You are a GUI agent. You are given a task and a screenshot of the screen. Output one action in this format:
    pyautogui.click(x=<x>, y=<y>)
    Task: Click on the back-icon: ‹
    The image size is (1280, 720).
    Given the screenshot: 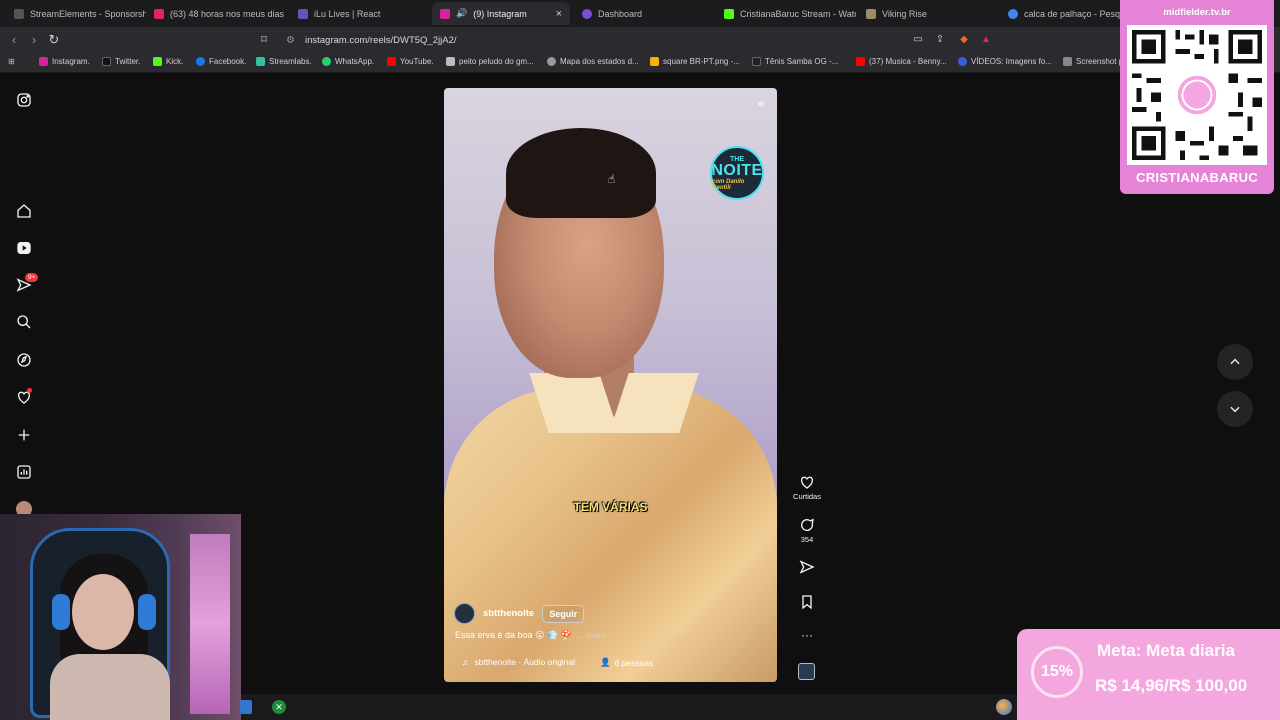 What is the action you would take?
    pyautogui.click(x=14, y=40)
    